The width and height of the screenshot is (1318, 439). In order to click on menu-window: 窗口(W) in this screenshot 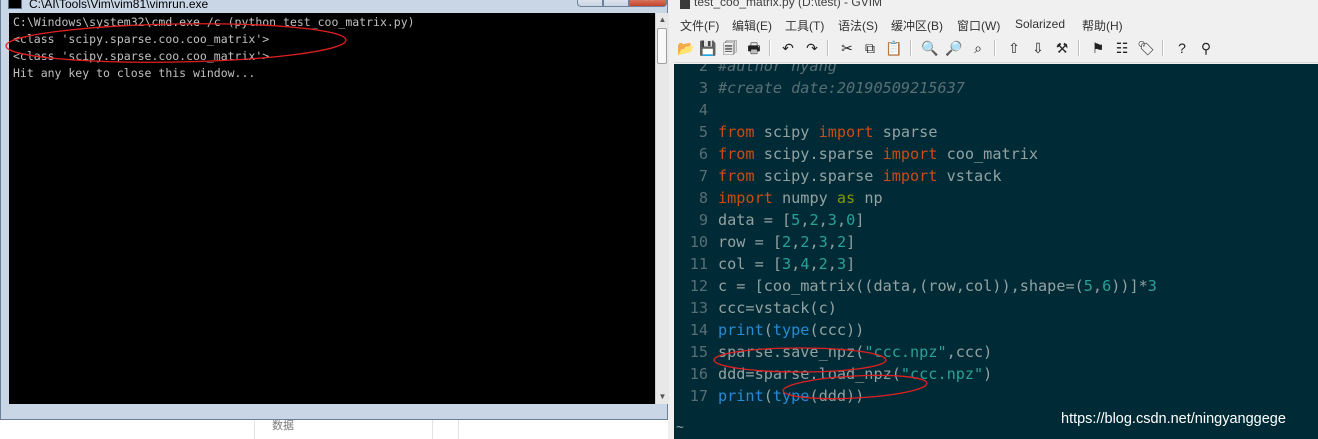, I will do `click(978, 25)`.